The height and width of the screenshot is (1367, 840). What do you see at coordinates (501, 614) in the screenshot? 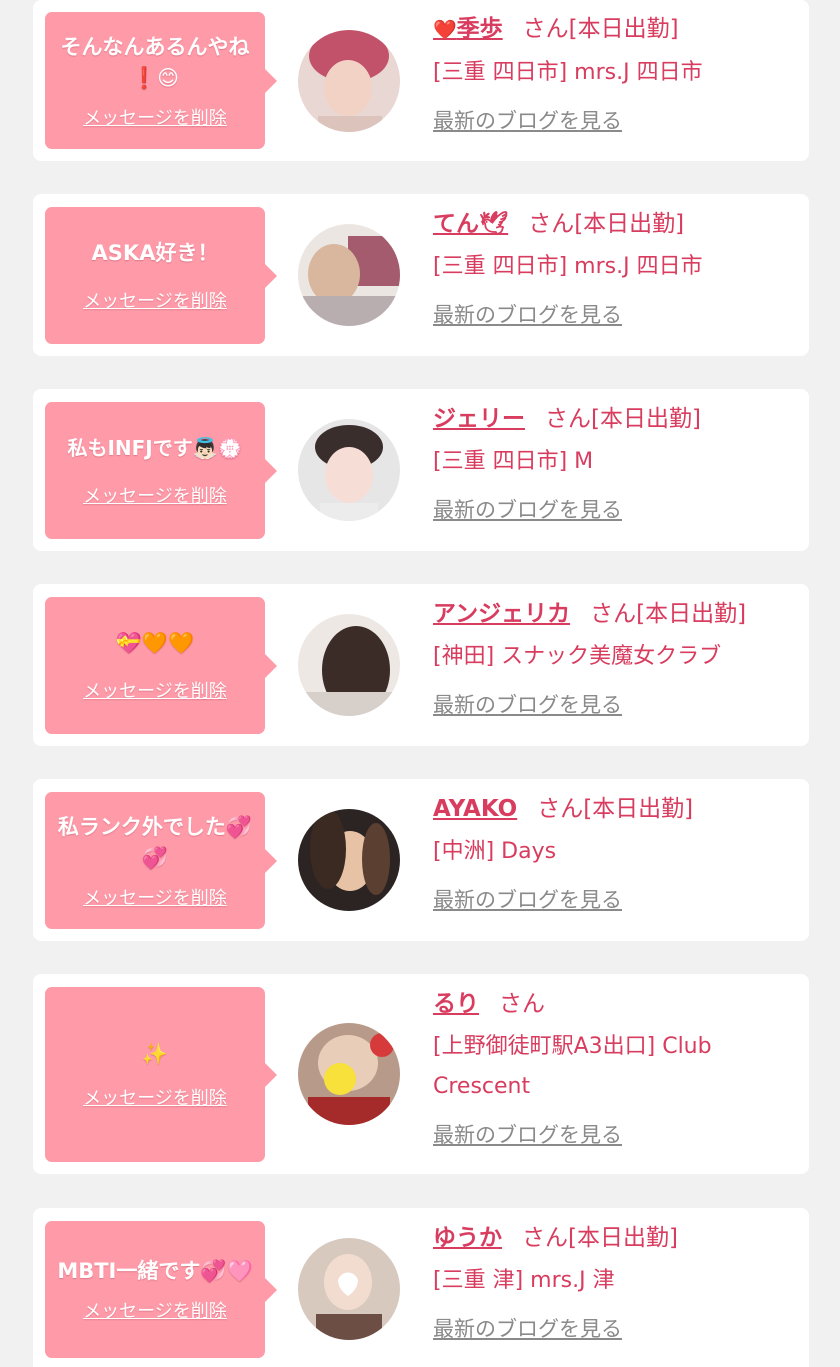
I see `girl-name-link: アンジェリカ` at bounding box center [501, 614].